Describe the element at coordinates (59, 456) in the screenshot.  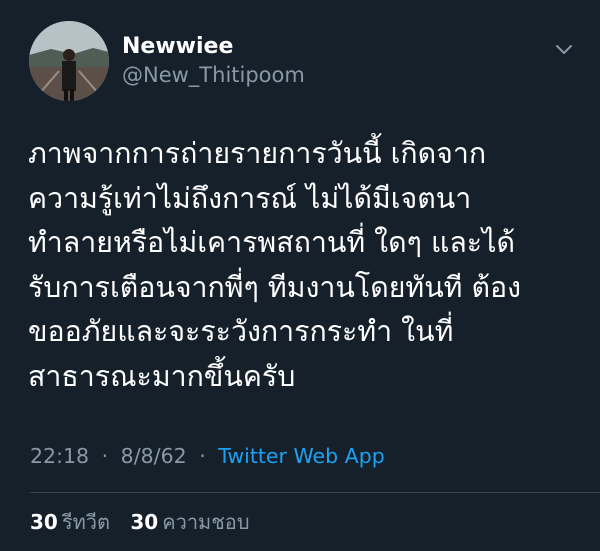
I see `tweet-time: 22:18` at that location.